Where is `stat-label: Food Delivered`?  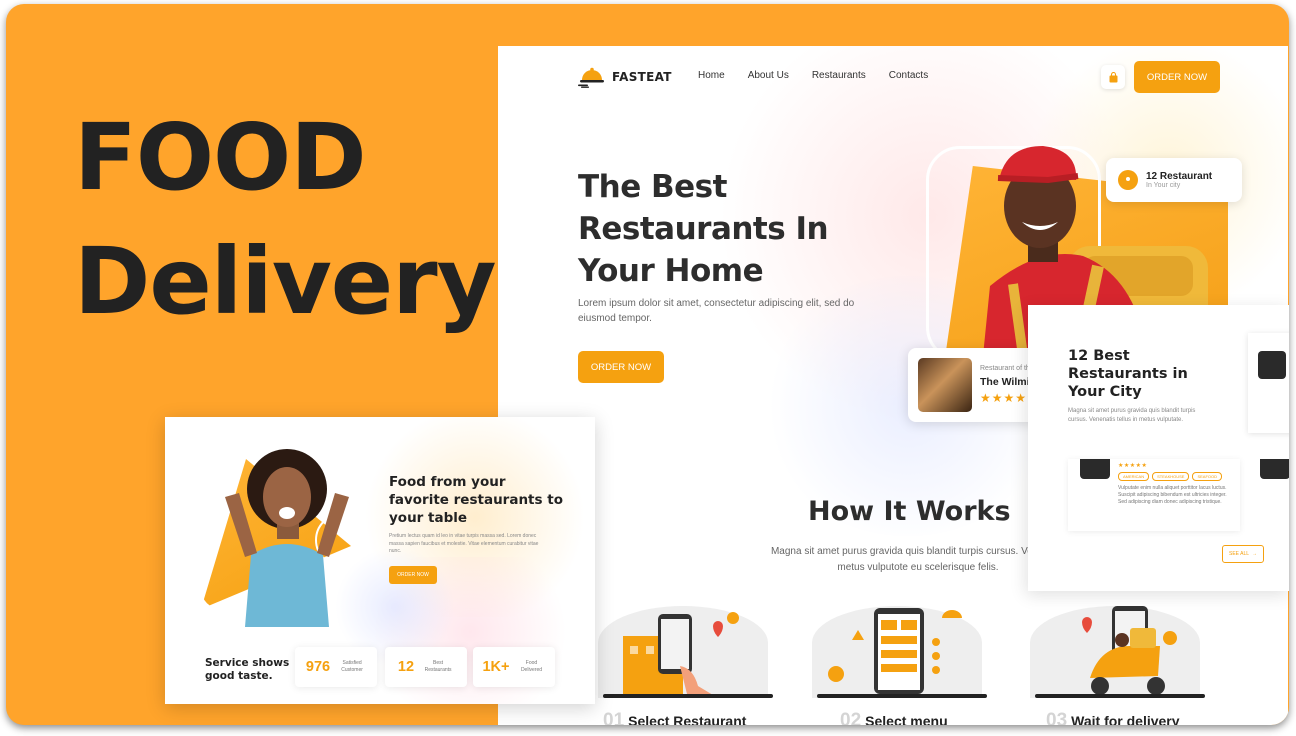 stat-label: Food Delivered is located at coordinates (531, 666).